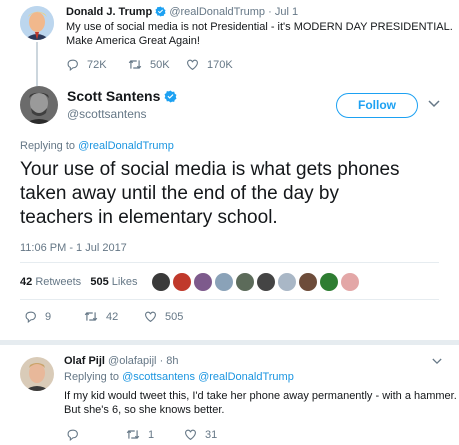  I want to click on retweet-button: 1, so click(155, 434).